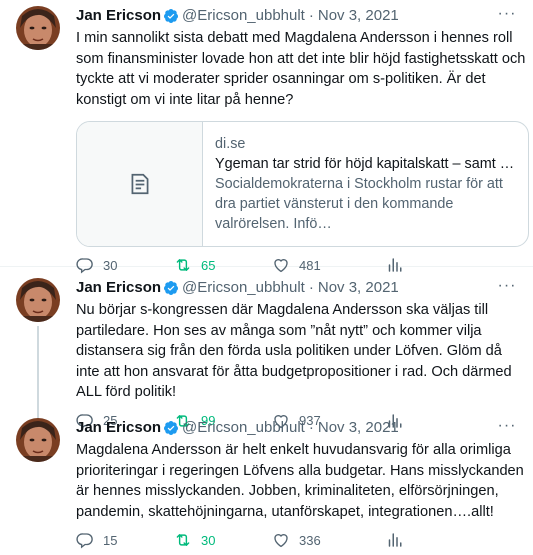 The width and height of the screenshot is (533, 555). Describe the element at coordinates (281, 540) in the screenshot. I see `heart-icon` at that location.